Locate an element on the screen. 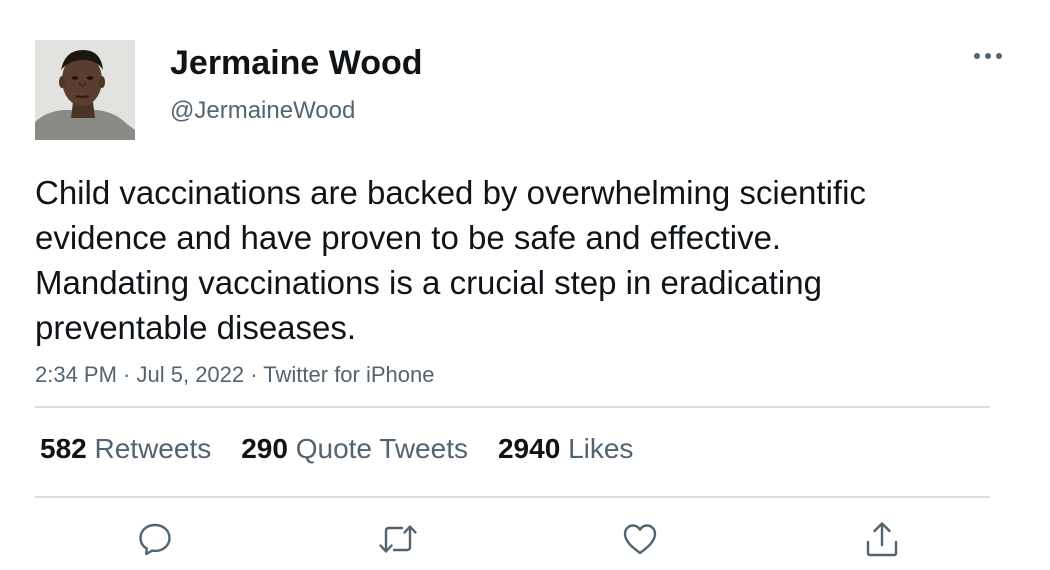 The width and height of the screenshot is (1050, 570). share-button is located at coordinates (882, 539).